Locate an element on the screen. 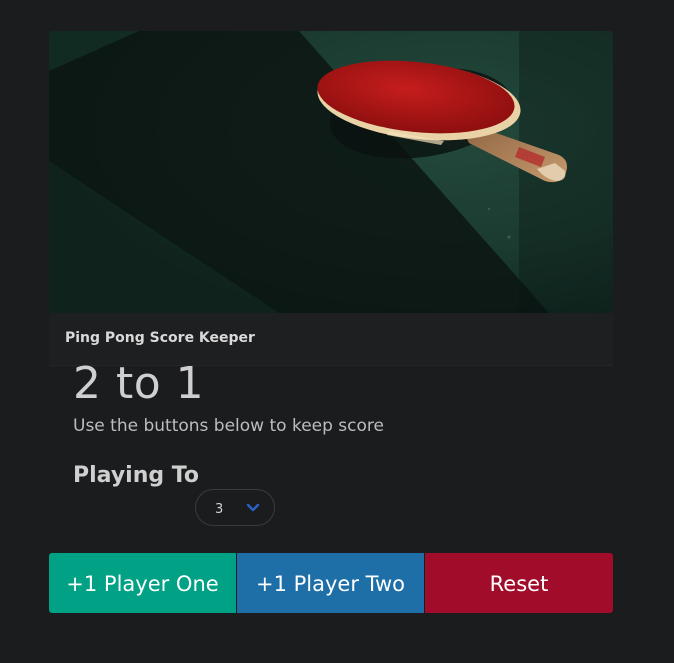 This screenshot has width=674, height=663. reset-button: Reset is located at coordinates (519, 583).